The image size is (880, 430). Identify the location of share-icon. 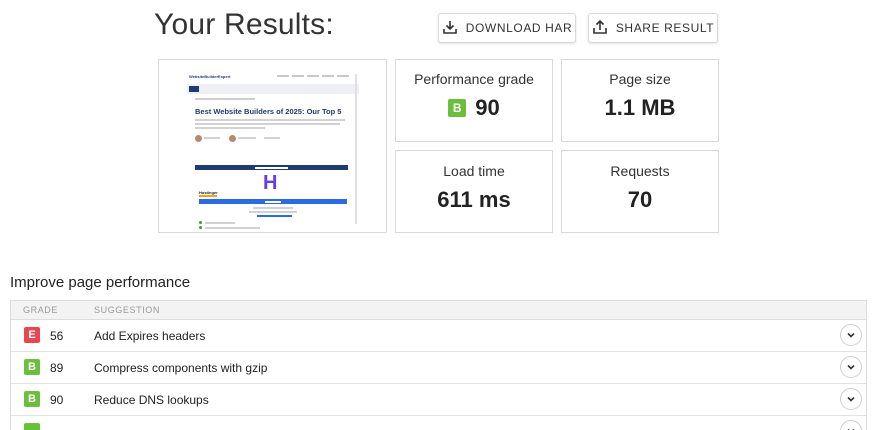
(600, 28).